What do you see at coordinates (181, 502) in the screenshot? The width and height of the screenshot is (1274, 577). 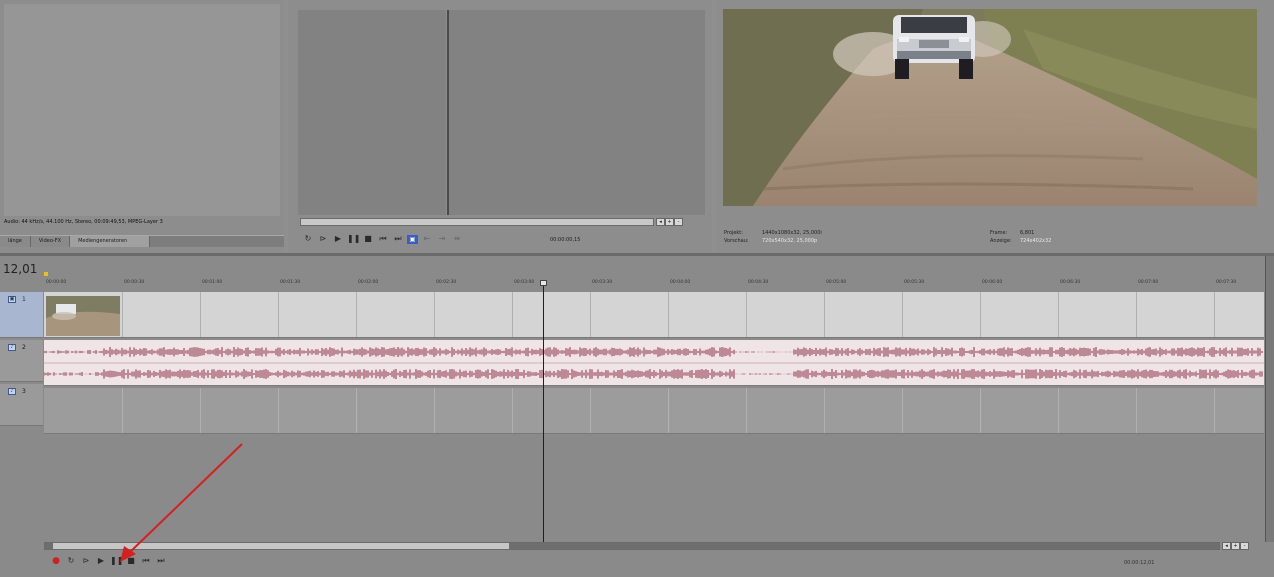 I see `annotation-arrow` at bounding box center [181, 502].